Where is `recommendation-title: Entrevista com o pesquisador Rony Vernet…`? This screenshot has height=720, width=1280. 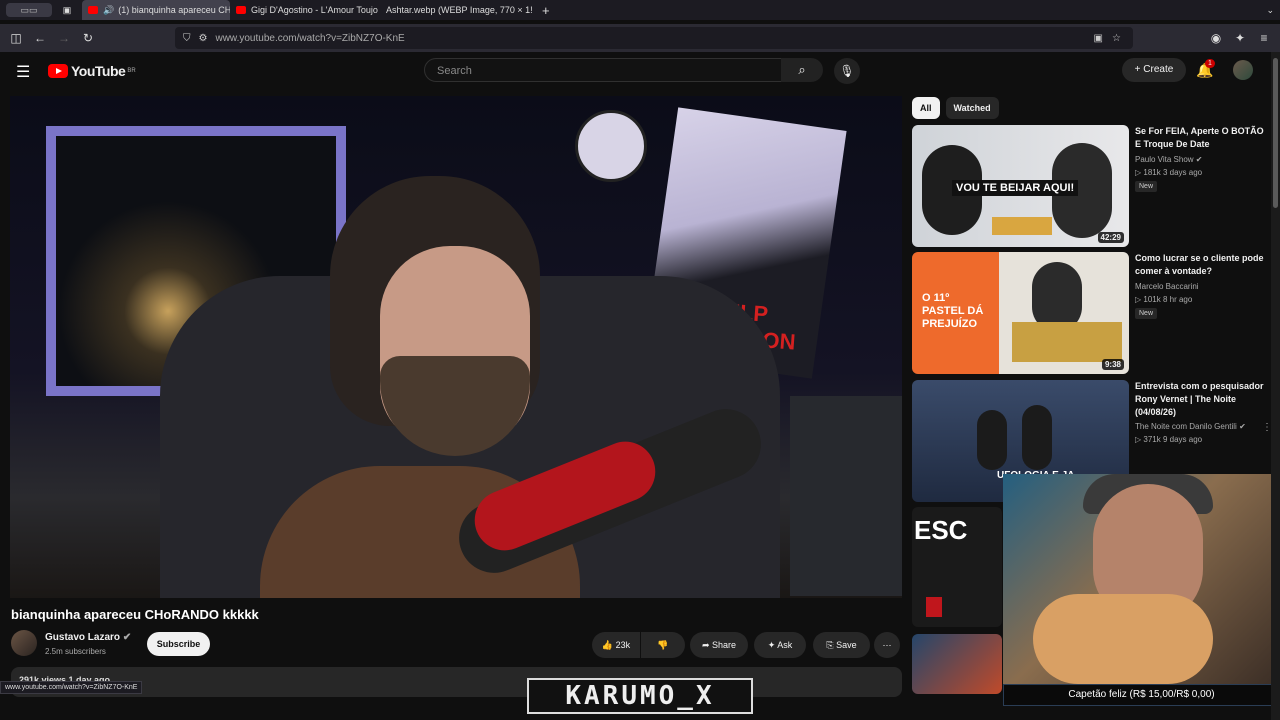 recommendation-title: Entrevista com o pesquisador Rony Vernet… is located at coordinates (1200, 399).